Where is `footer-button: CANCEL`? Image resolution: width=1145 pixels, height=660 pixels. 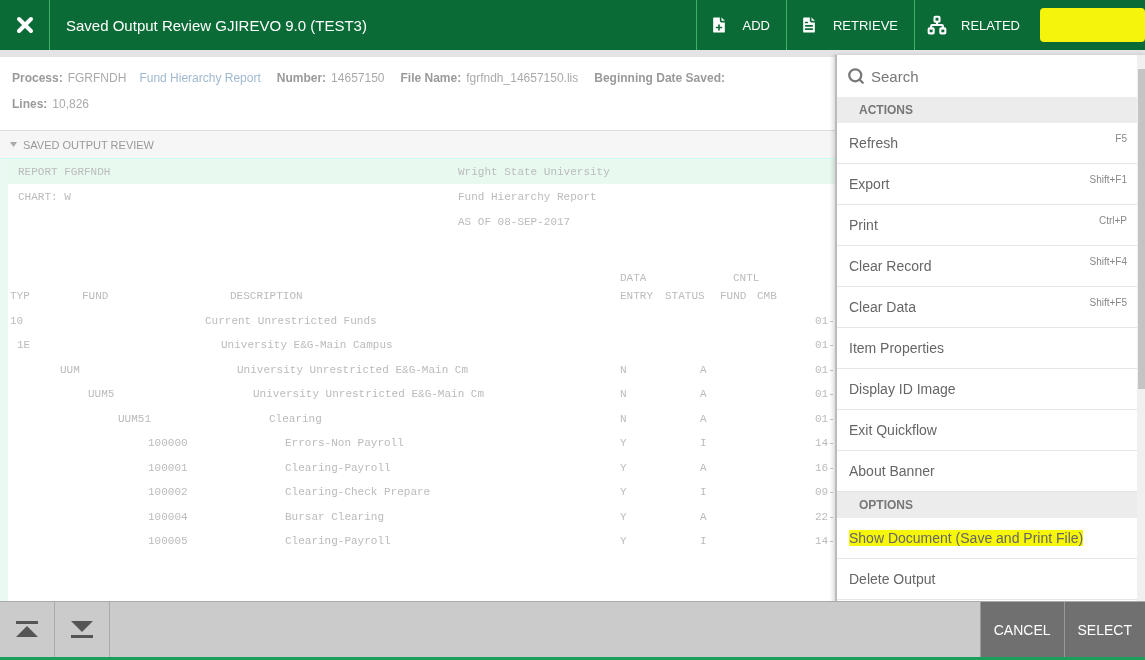 footer-button: CANCEL is located at coordinates (1021, 629).